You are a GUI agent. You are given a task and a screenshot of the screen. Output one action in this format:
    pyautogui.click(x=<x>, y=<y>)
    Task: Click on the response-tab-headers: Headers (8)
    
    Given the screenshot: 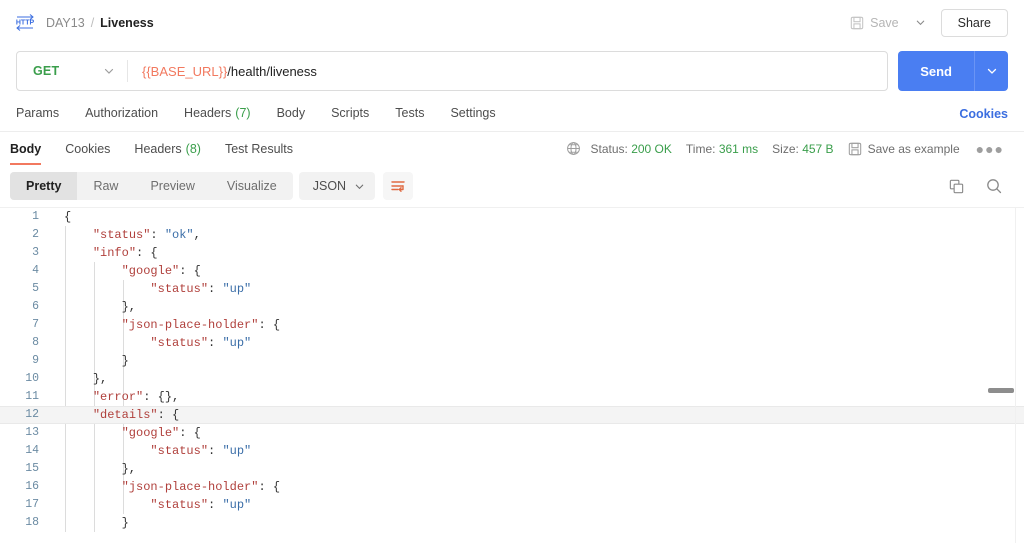 What is the action you would take?
    pyautogui.click(x=167, y=148)
    